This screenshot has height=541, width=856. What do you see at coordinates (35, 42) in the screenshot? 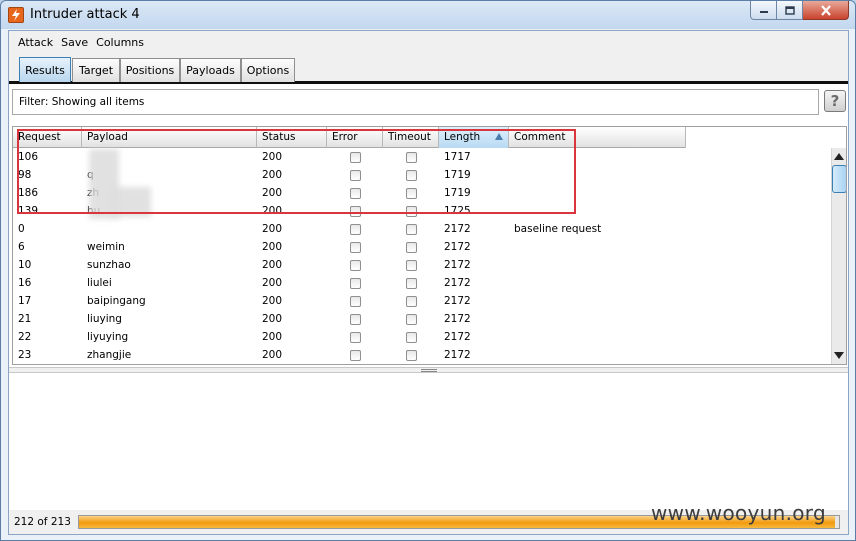
I see `menu-attack: Attack` at bounding box center [35, 42].